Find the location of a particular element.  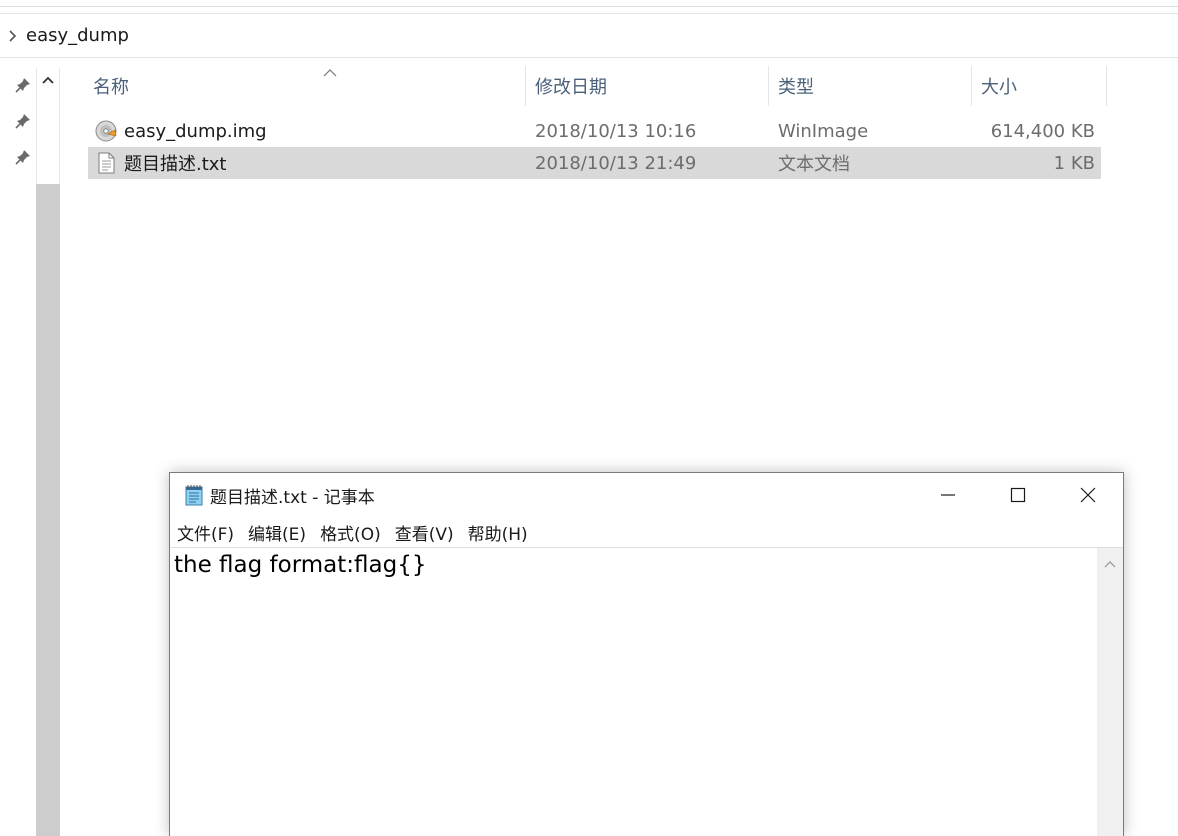

file-size: 1 KB is located at coordinates (1074, 163).